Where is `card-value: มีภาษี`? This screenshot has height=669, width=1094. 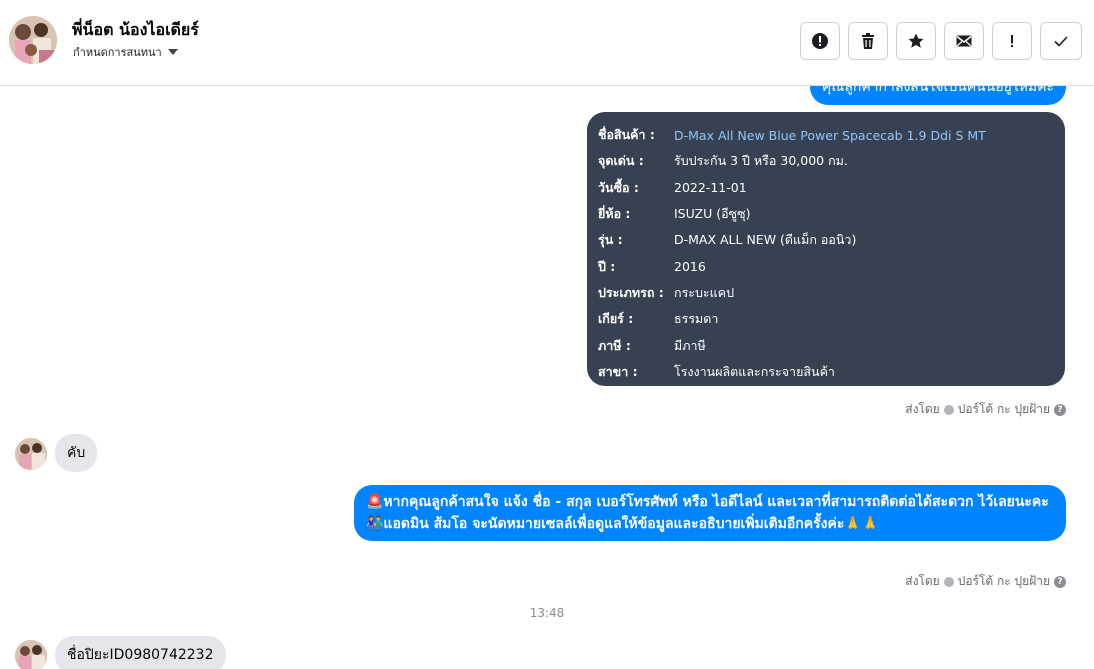 card-value: มีภาษี is located at coordinates (690, 345).